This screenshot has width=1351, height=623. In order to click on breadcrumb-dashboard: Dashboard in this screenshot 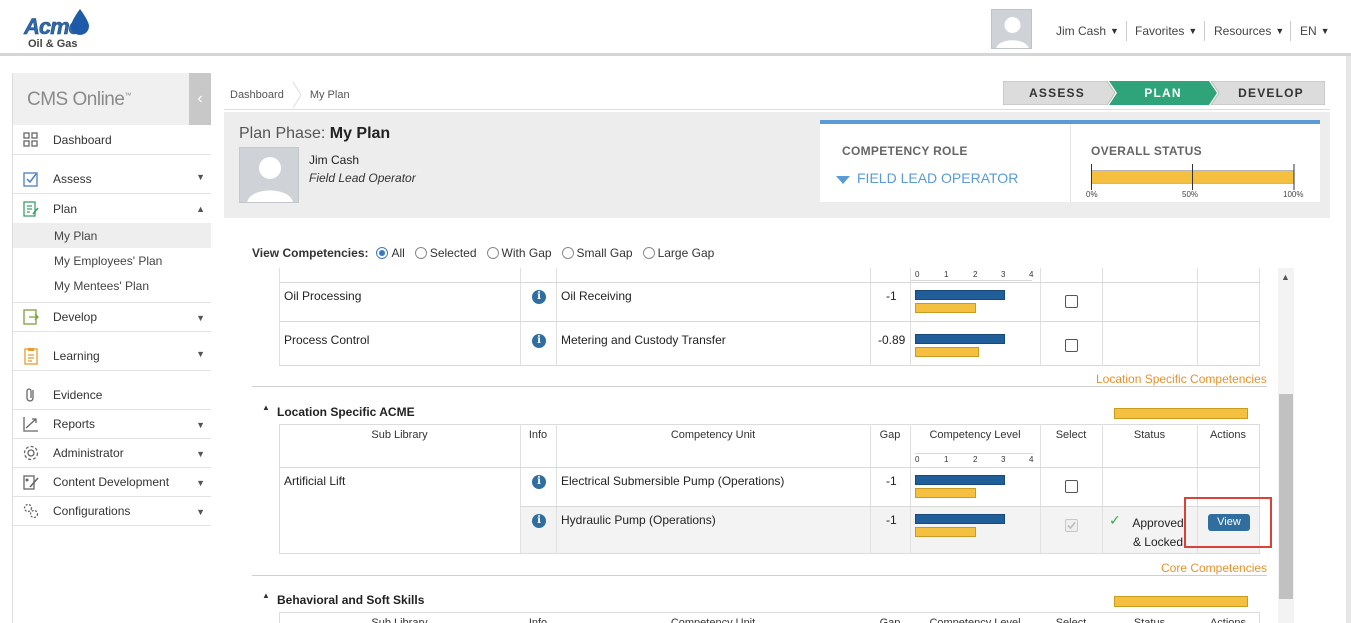, I will do `click(257, 95)`.